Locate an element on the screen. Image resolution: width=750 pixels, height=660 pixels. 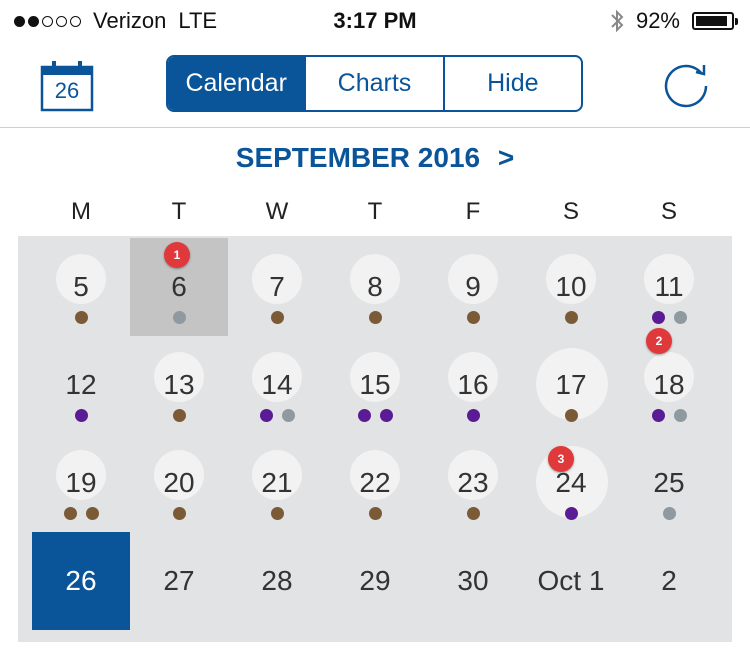
day-number: 18 is located at coordinates (669, 384).